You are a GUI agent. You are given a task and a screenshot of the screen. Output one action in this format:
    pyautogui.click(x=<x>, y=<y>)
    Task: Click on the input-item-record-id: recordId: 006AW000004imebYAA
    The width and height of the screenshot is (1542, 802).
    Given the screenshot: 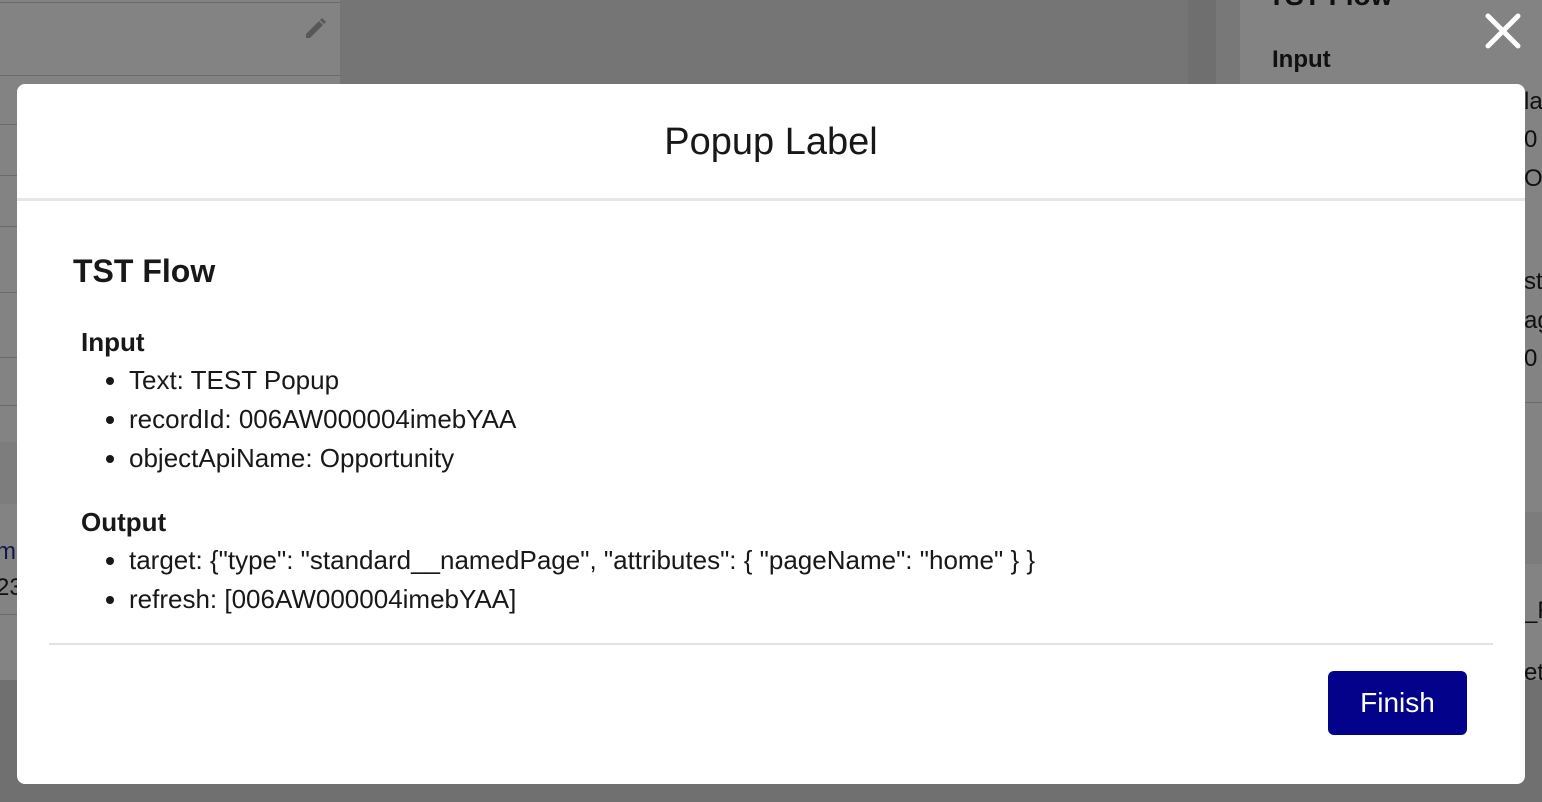 What is the action you would take?
    pyautogui.click(x=323, y=419)
    